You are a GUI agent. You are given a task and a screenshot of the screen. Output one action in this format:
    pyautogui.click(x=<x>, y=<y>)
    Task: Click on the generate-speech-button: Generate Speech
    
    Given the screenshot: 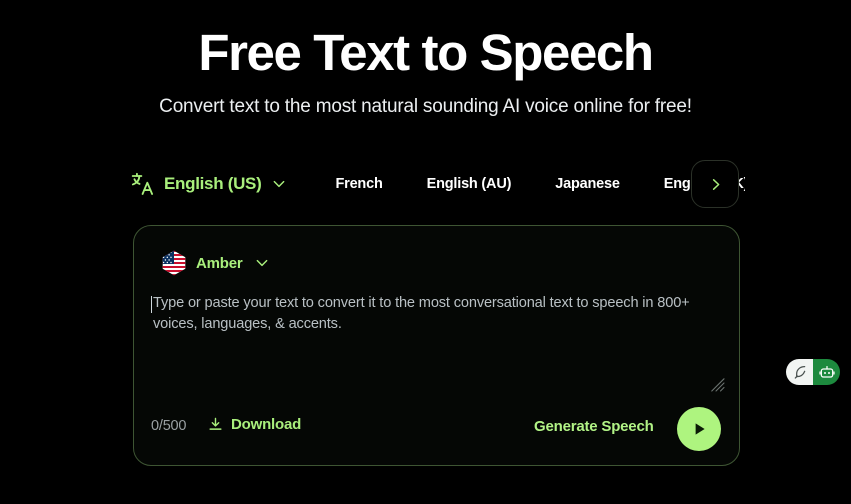 What is the action you would take?
    pyautogui.click(x=594, y=426)
    